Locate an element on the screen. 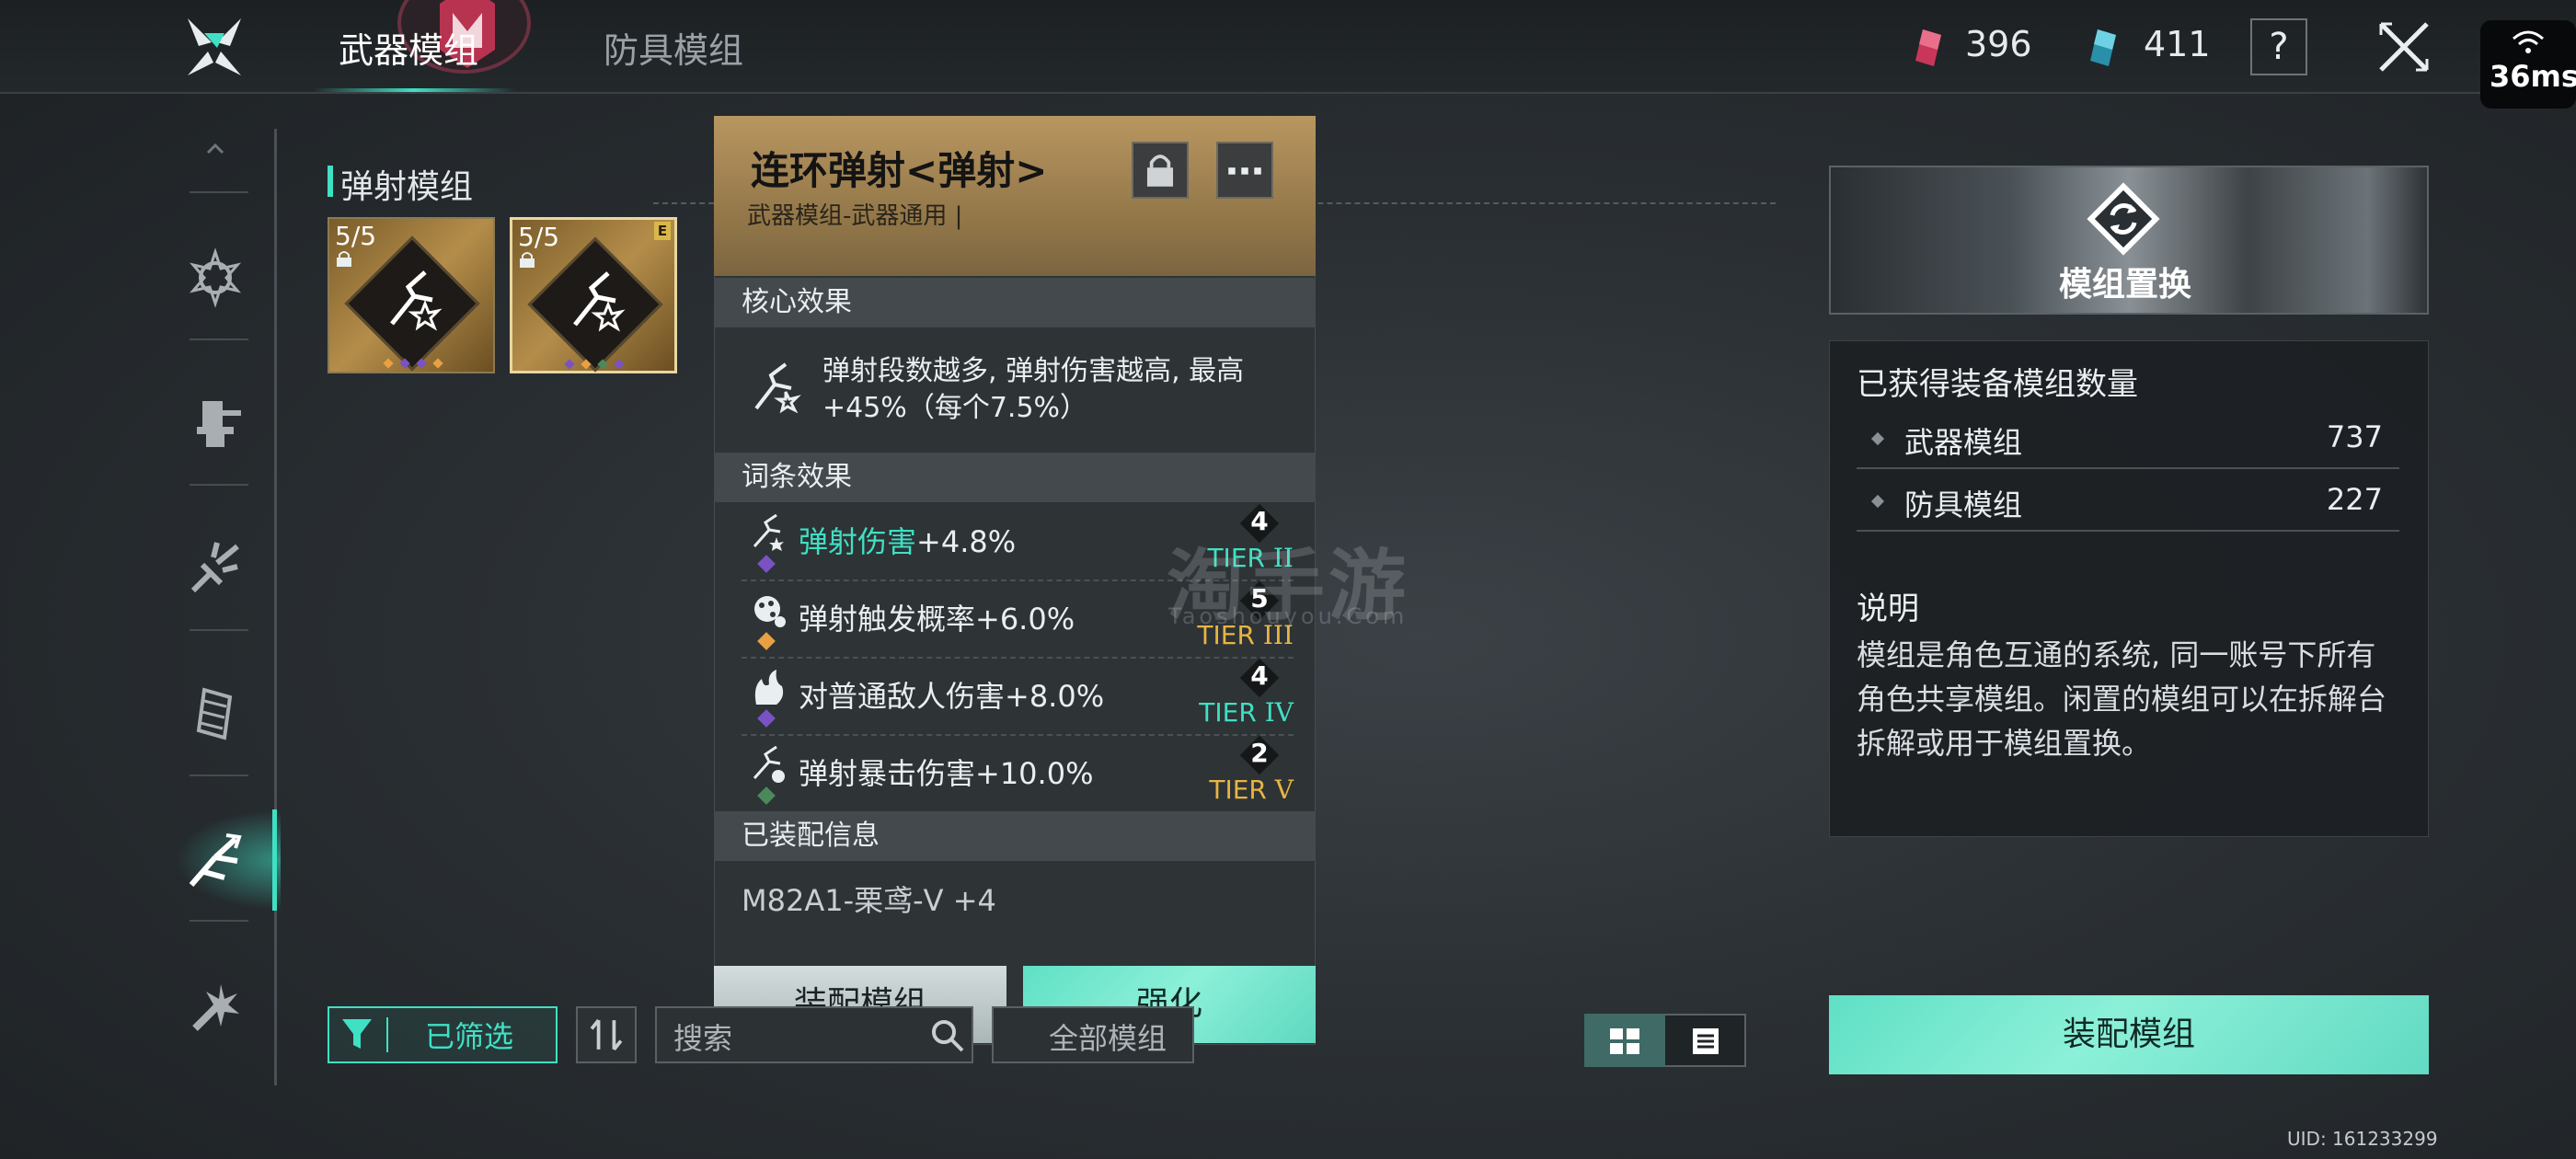 The image size is (2576, 1159). module-exchange-label: 模组置换 is located at coordinates (2125, 285).